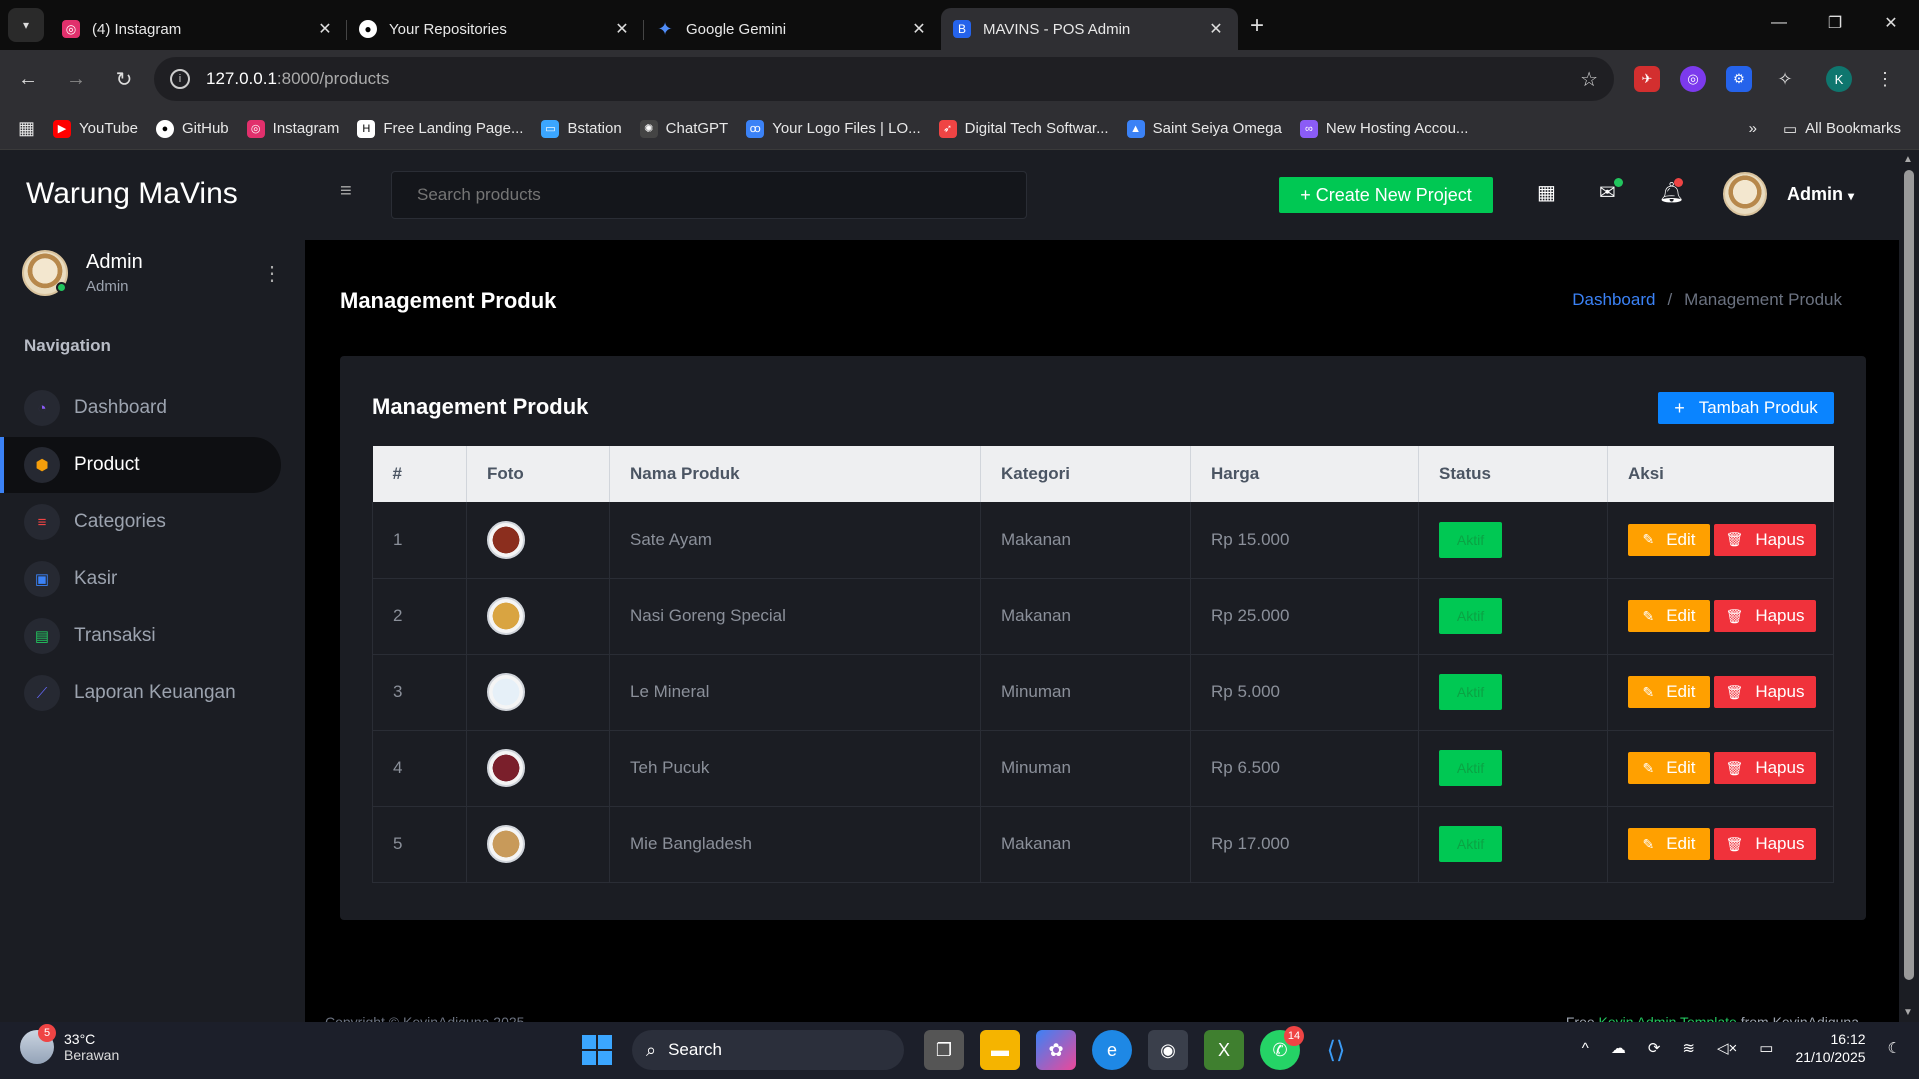 The width and height of the screenshot is (1919, 1079). What do you see at coordinates (1835, 23) in the screenshot?
I see `restore-icon: ❐` at bounding box center [1835, 23].